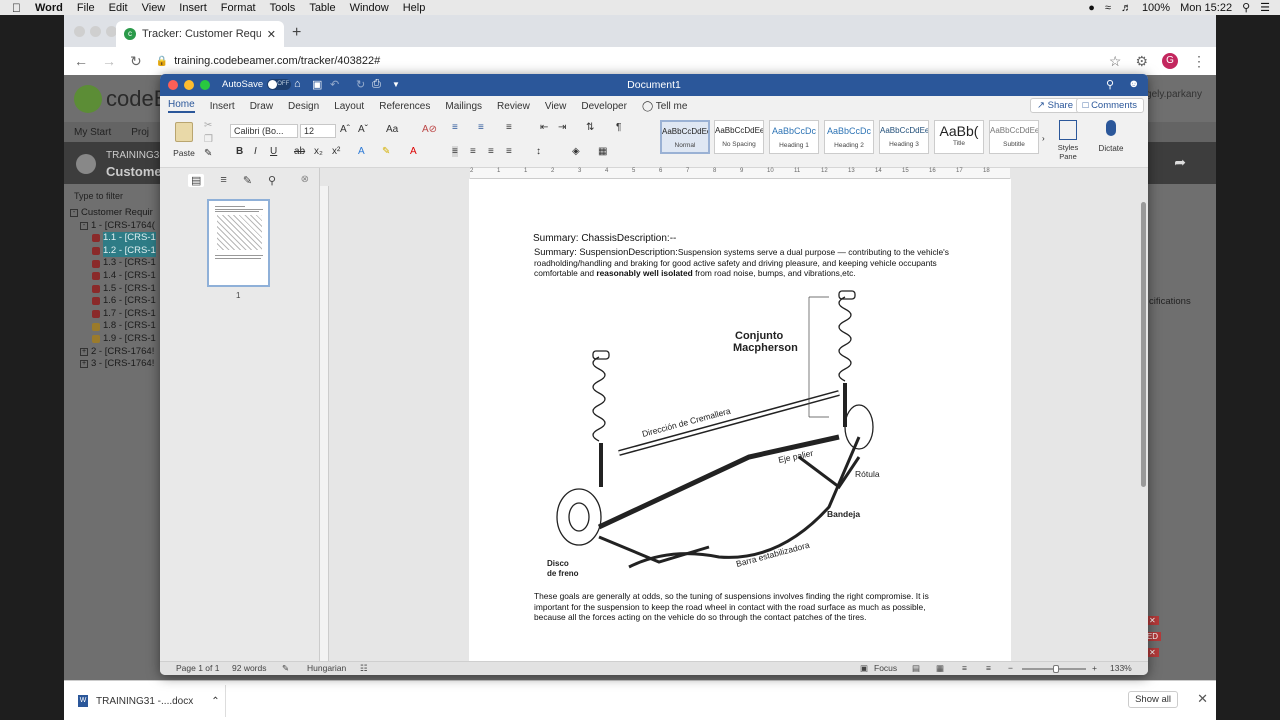  Describe the element at coordinates (113, 276) in the screenshot. I see `tree-row: 1.4 - [CRS-1` at that location.